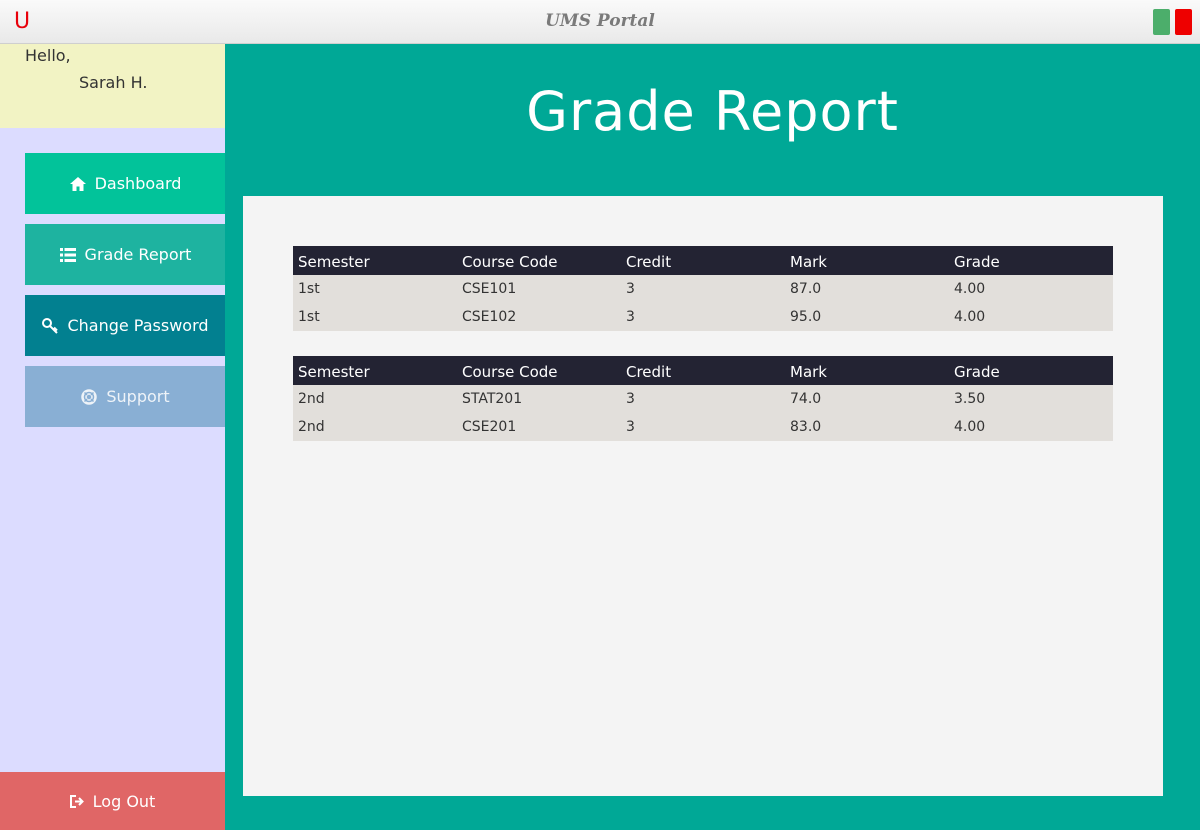 The height and width of the screenshot is (830, 1200). Describe the element at coordinates (1161, 22) in the screenshot. I see `maximize-button` at that location.